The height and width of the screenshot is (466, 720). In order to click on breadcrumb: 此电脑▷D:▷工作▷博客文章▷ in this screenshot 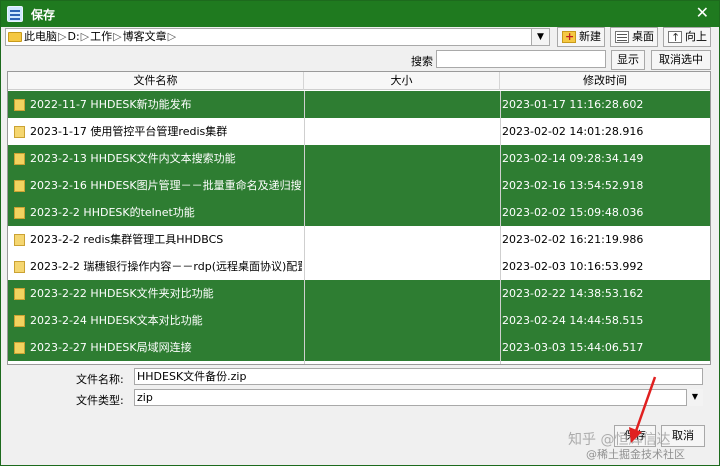, I will do `click(100, 37)`.